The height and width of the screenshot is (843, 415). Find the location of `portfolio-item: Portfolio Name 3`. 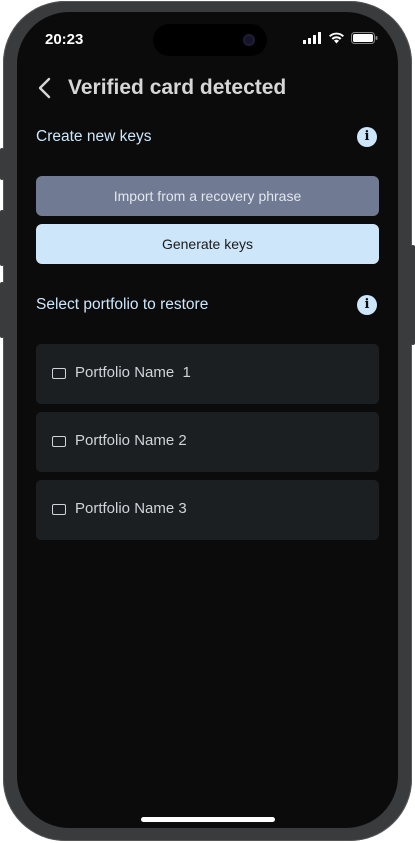

portfolio-item: Portfolio Name 3 is located at coordinates (207, 510).